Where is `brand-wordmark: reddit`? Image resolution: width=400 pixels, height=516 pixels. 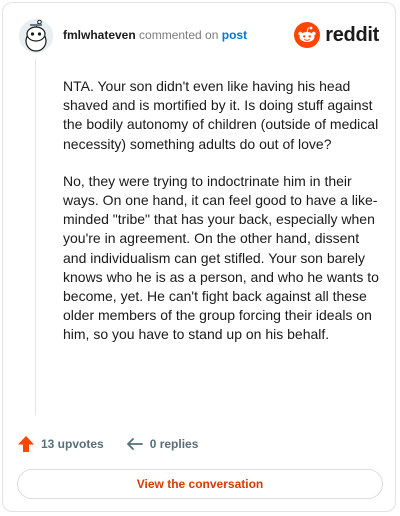
brand-wordmark: reddit is located at coordinates (352, 34).